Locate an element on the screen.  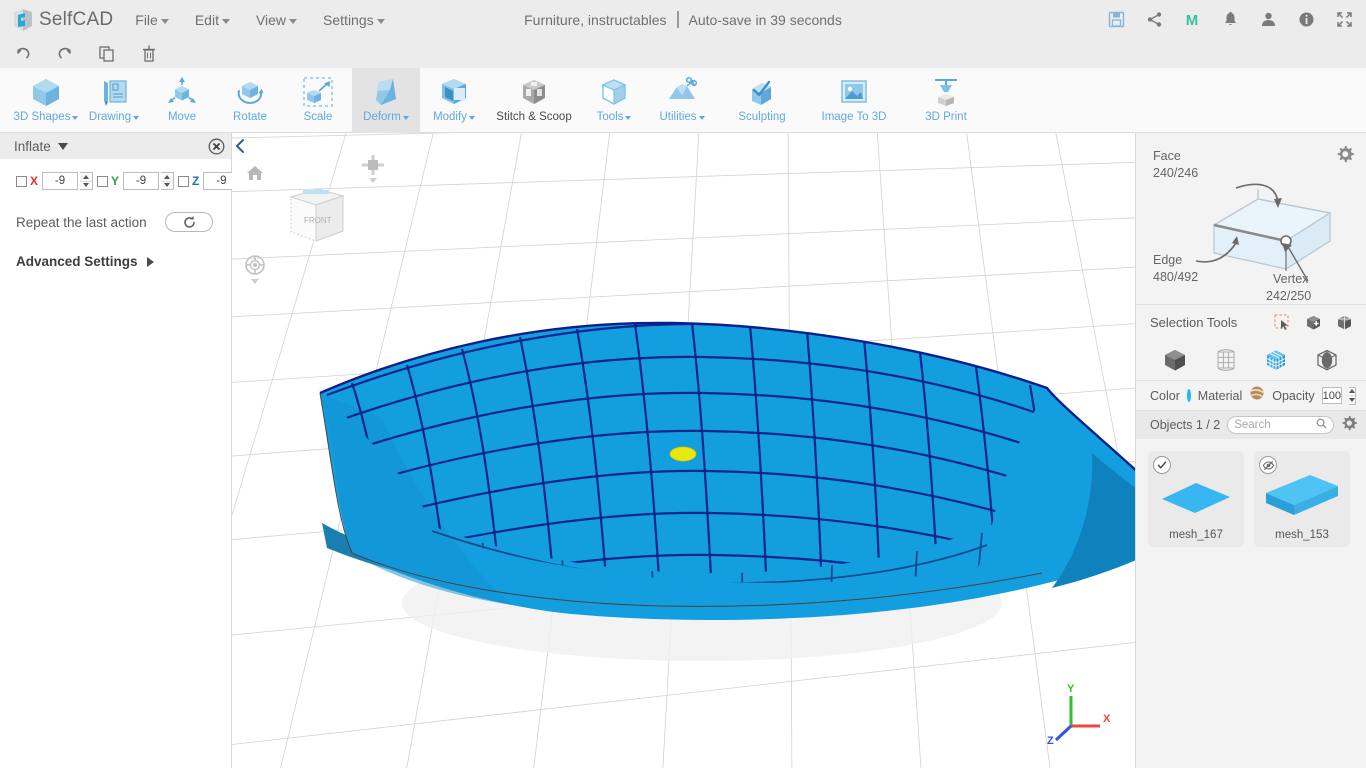
selection-mode-row is located at coordinates (1251, 360).